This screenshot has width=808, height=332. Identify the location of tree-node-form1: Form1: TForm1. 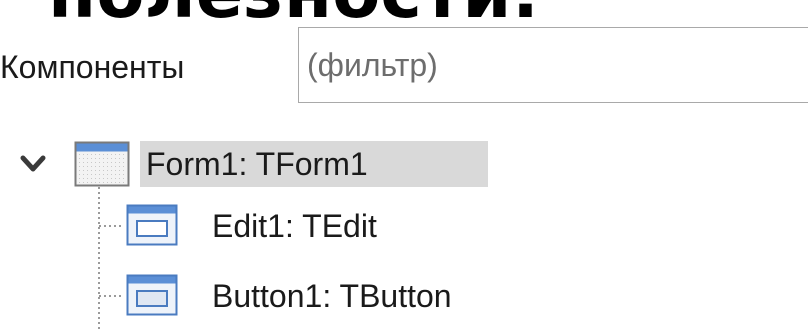
(314, 164).